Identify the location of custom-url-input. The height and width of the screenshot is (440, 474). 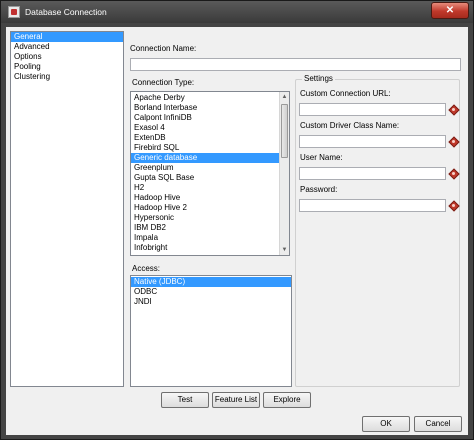
(372, 109).